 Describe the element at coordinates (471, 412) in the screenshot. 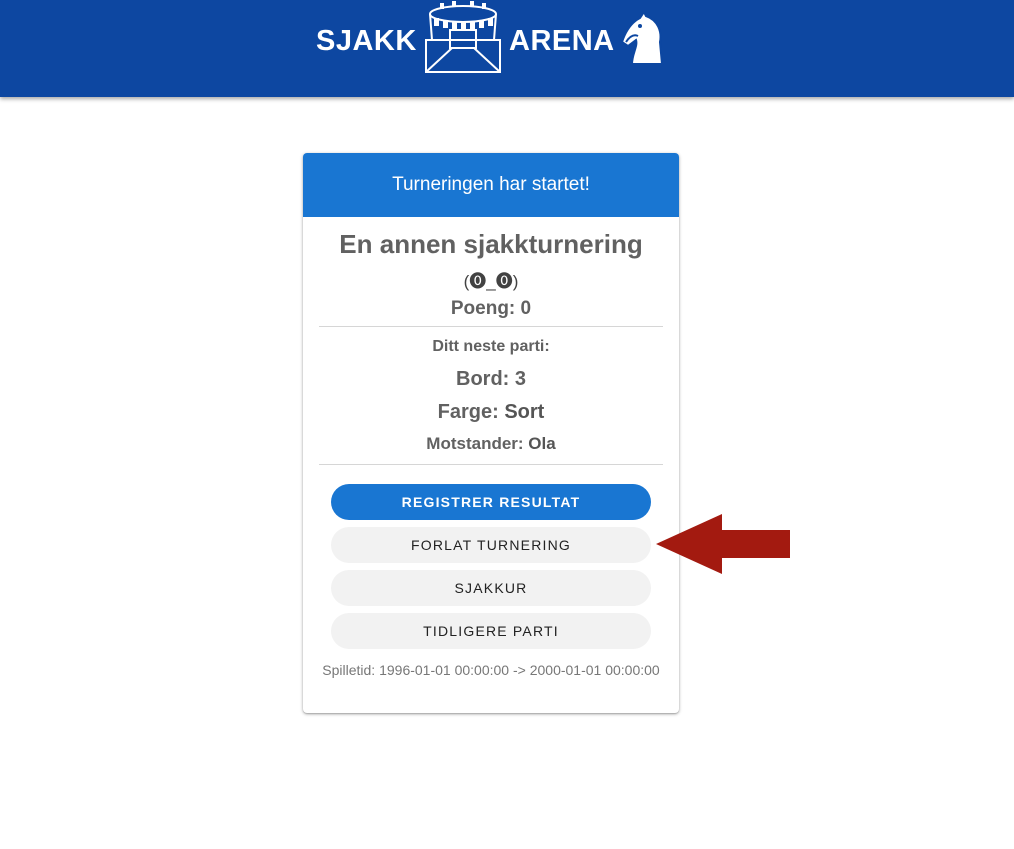

I see `color-prefix: Farge:` at that location.